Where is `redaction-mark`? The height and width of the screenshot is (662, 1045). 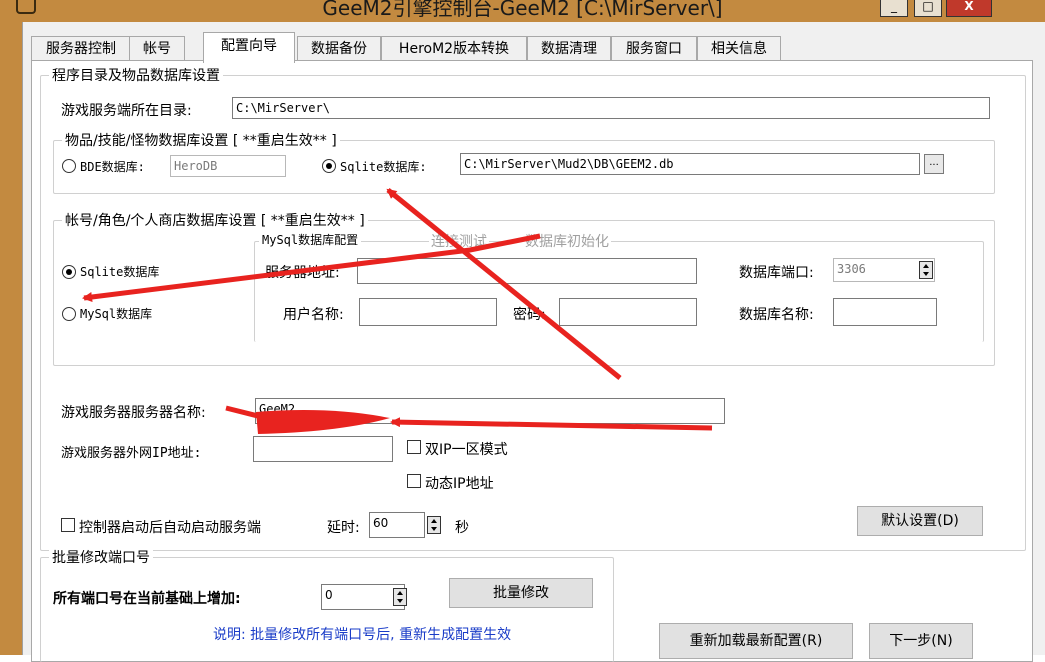 redaction-mark is located at coordinates (323, 422).